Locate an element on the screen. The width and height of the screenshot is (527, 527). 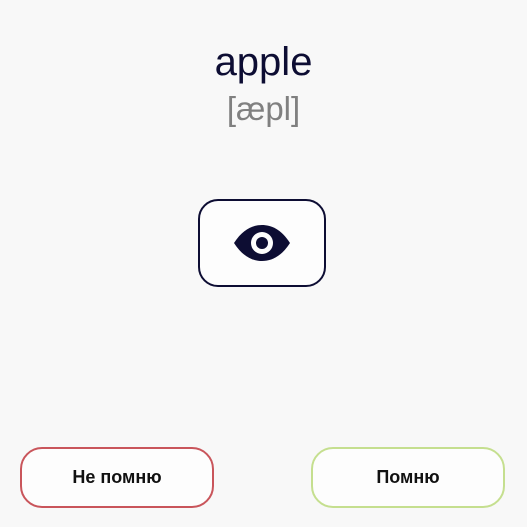
remember-button: Помню is located at coordinates (408, 477).